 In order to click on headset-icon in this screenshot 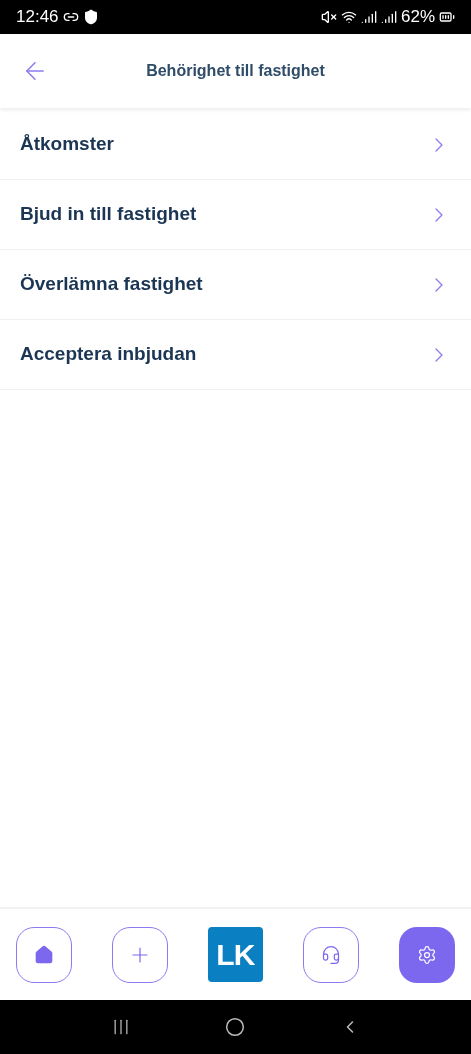, I will do `click(331, 954)`.